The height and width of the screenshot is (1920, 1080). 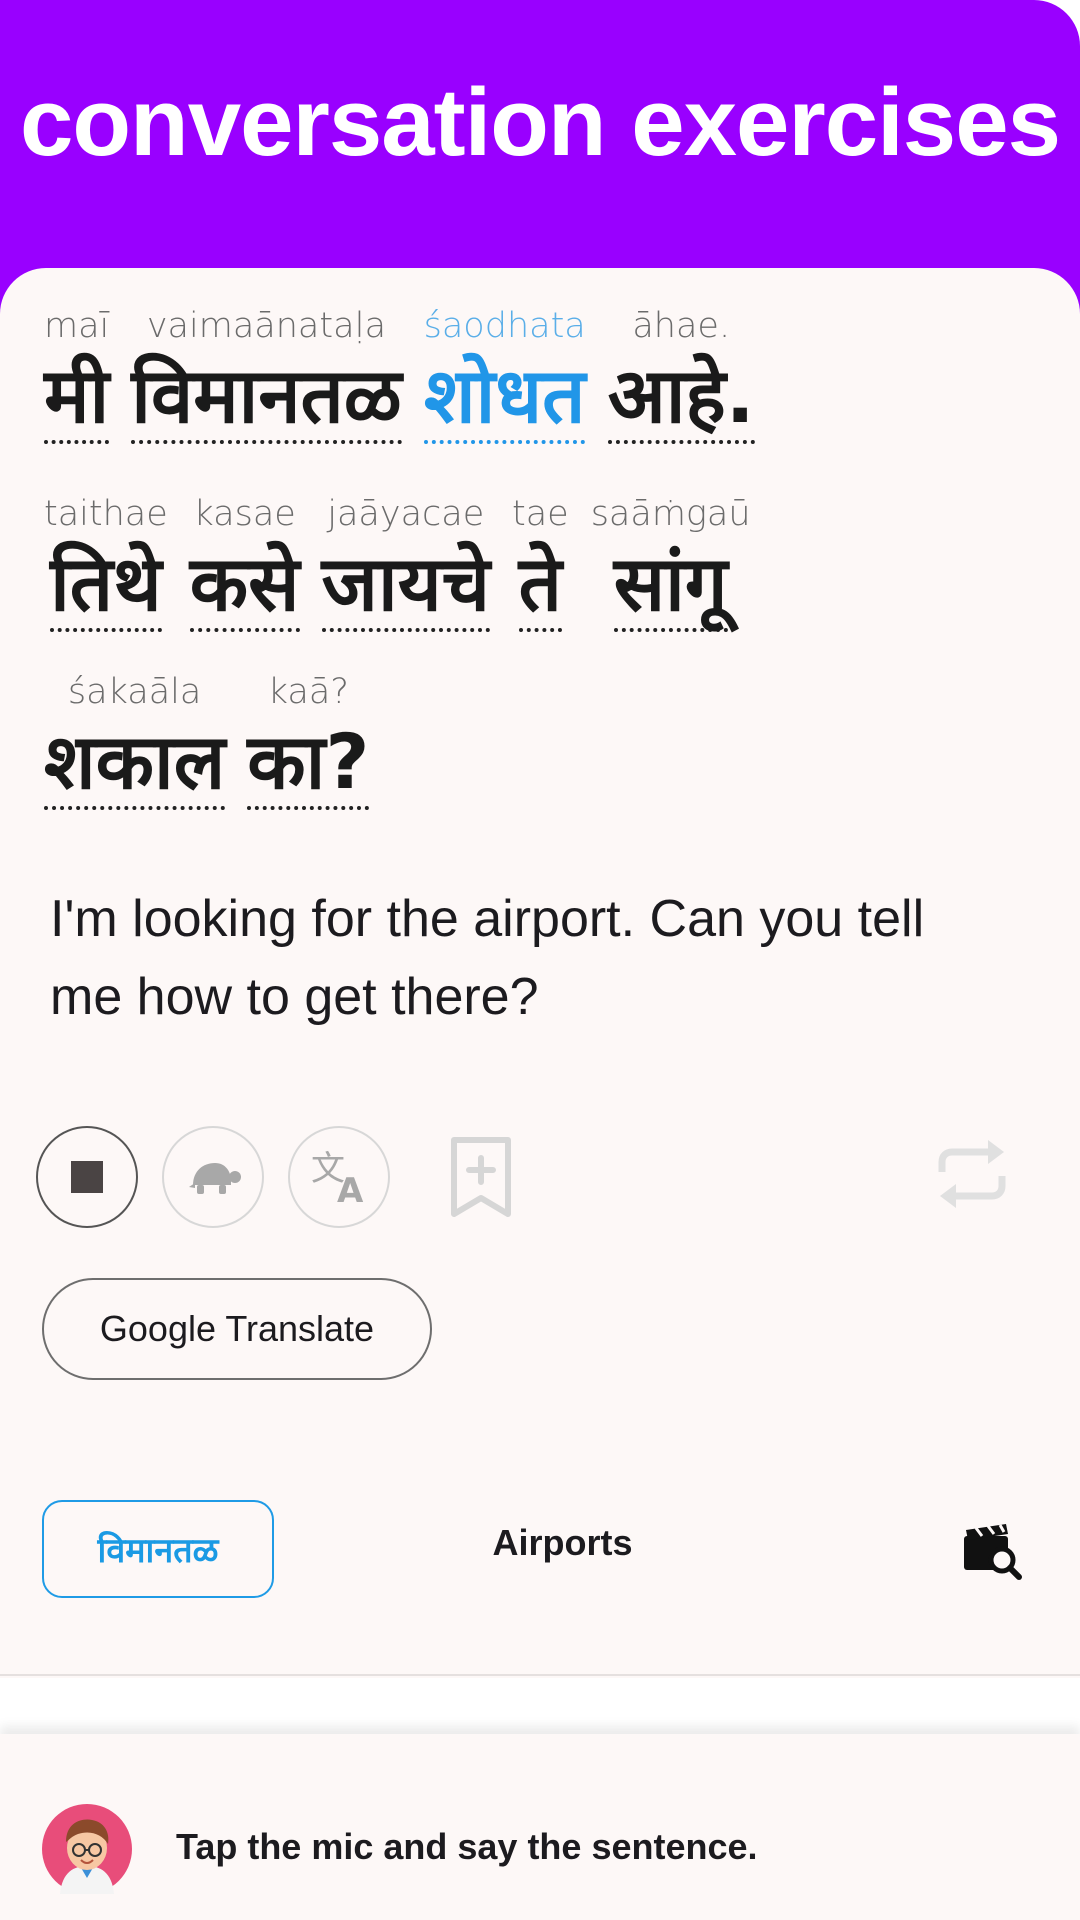 I want to click on word-transliteration: tae, so click(x=540, y=514).